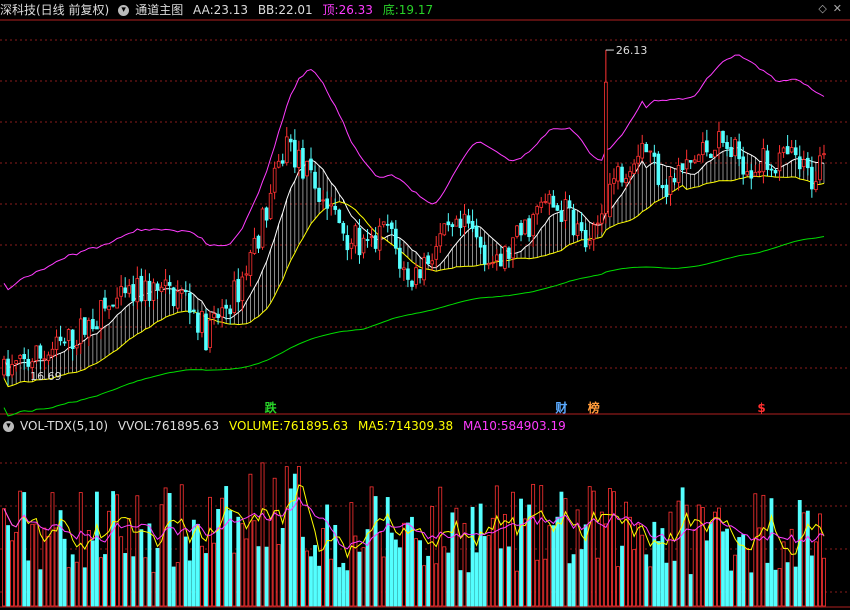 This screenshot has width=850, height=610. Describe the element at coordinates (482, 426) in the screenshot. I see `ma10-label: MA10:` at that location.